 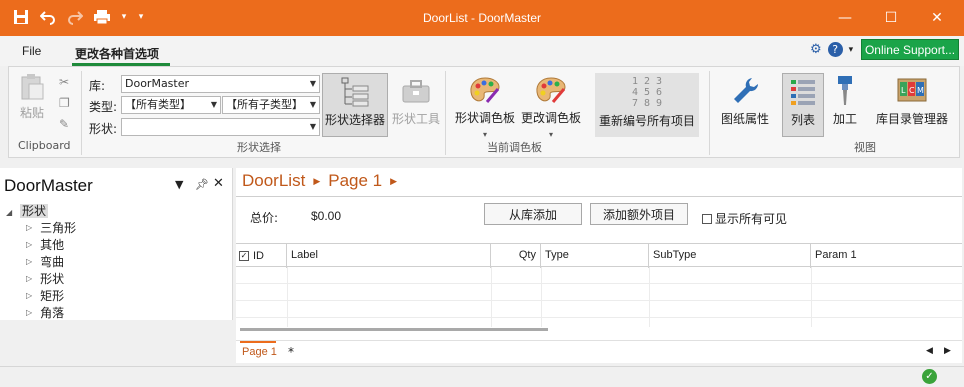 What do you see at coordinates (647, 92) in the screenshot?
I see `renumber-icon: 1 2 3 4 5 6 7 8 9` at bounding box center [647, 92].